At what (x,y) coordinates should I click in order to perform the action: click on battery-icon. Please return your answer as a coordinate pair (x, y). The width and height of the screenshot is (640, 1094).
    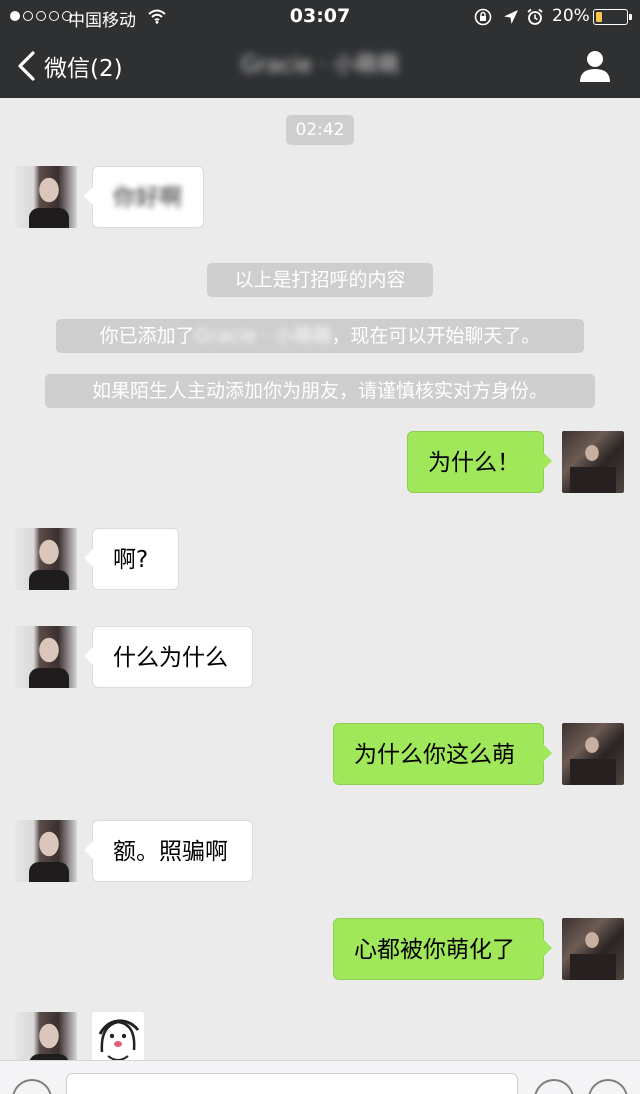
    Looking at the image, I should click on (610, 17).